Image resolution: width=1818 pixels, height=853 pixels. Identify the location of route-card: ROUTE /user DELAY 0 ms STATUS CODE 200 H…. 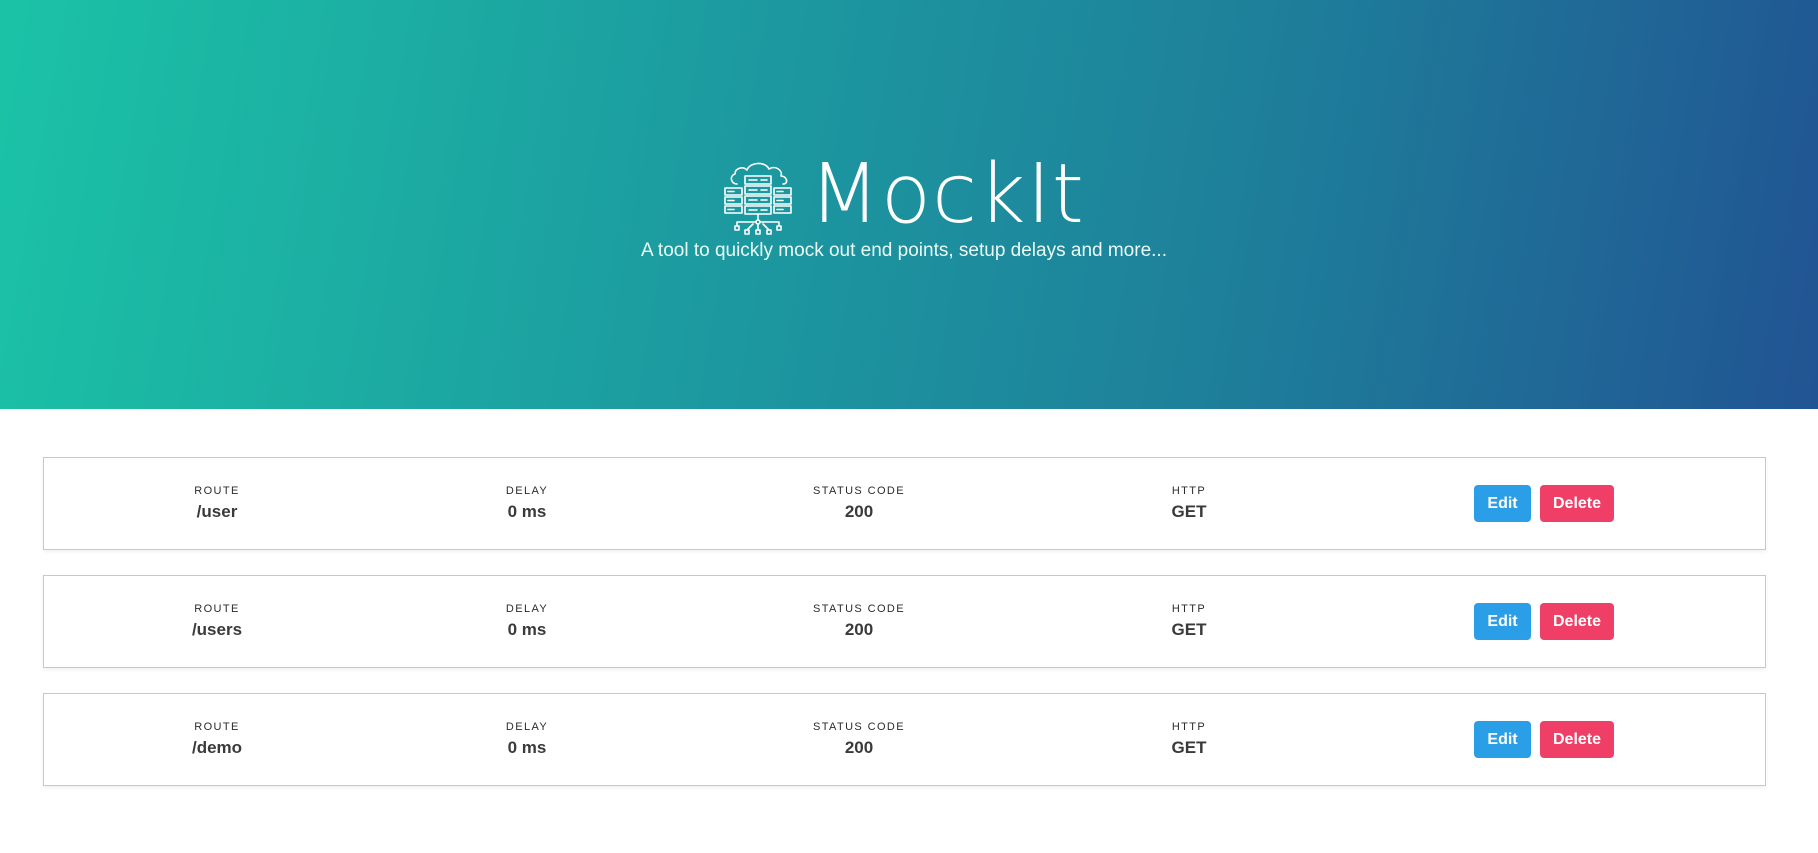
(904, 503).